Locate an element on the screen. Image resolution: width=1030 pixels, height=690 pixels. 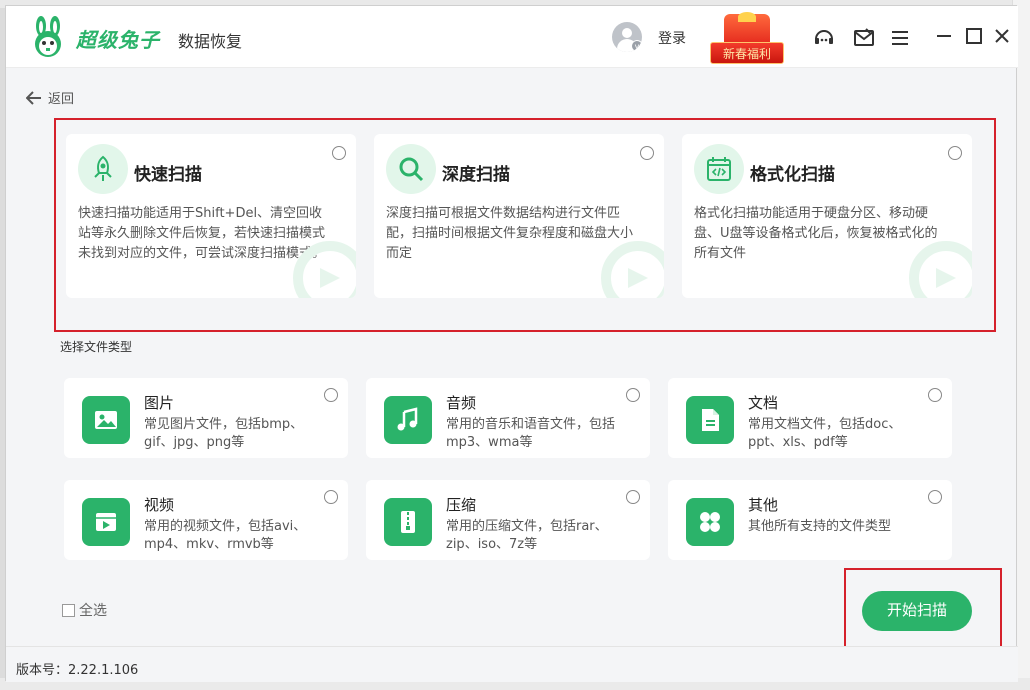
promo-label: 新春福利 is located at coordinates (747, 53).